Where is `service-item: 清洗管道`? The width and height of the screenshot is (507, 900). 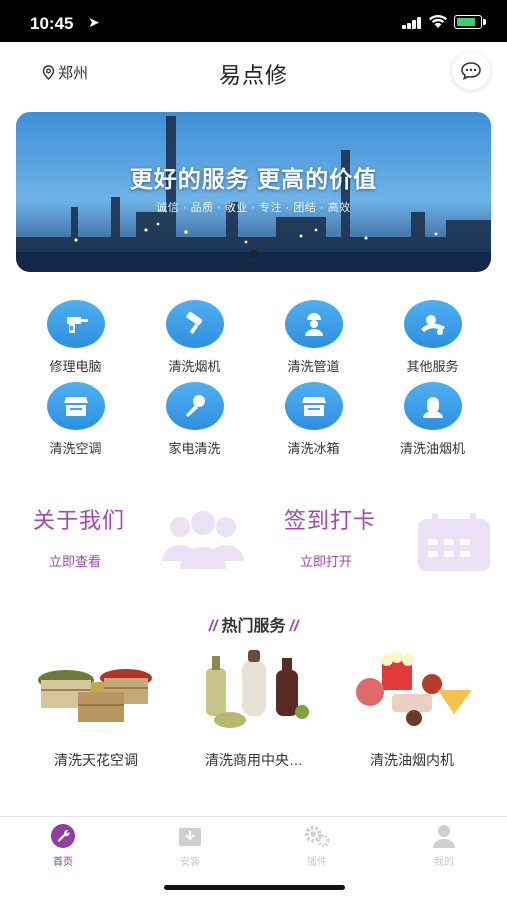
service-item: 清洗管道 is located at coordinates (313, 337).